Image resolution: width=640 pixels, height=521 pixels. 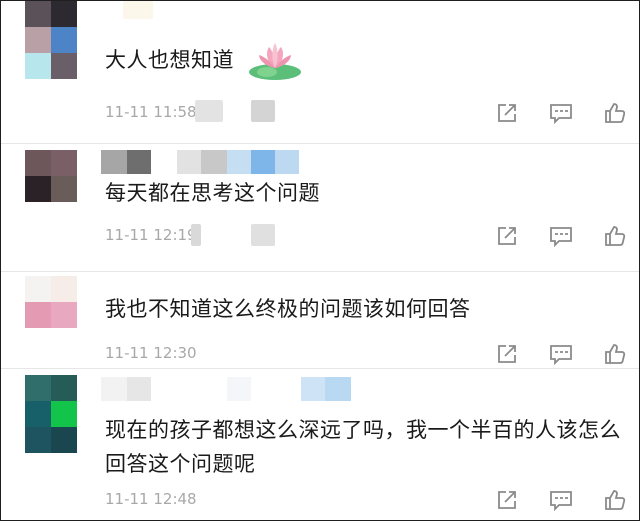 What do you see at coordinates (151, 235) in the screenshot?
I see `comment-timestamp: 11-11 12:19` at bounding box center [151, 235].